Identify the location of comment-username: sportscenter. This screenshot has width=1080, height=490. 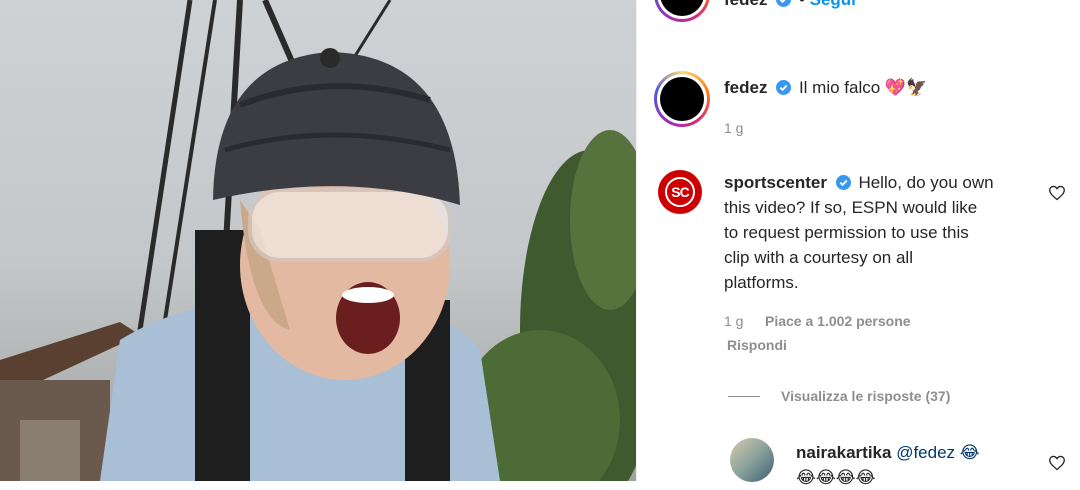
(775, 182).